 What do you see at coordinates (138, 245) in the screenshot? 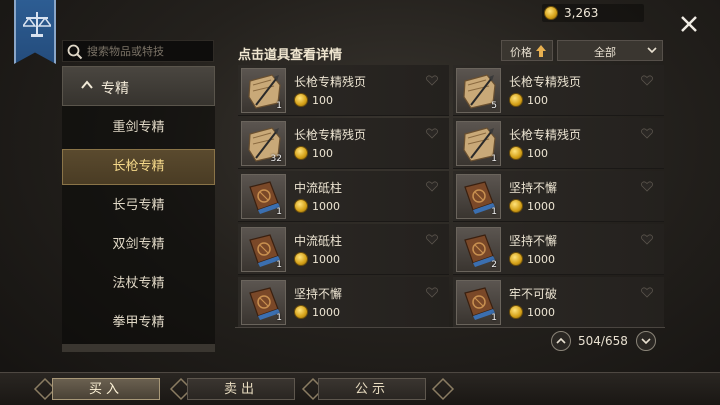
I see `category-item-dual-swords: 双剑专精` at bounding box center [138, 245].